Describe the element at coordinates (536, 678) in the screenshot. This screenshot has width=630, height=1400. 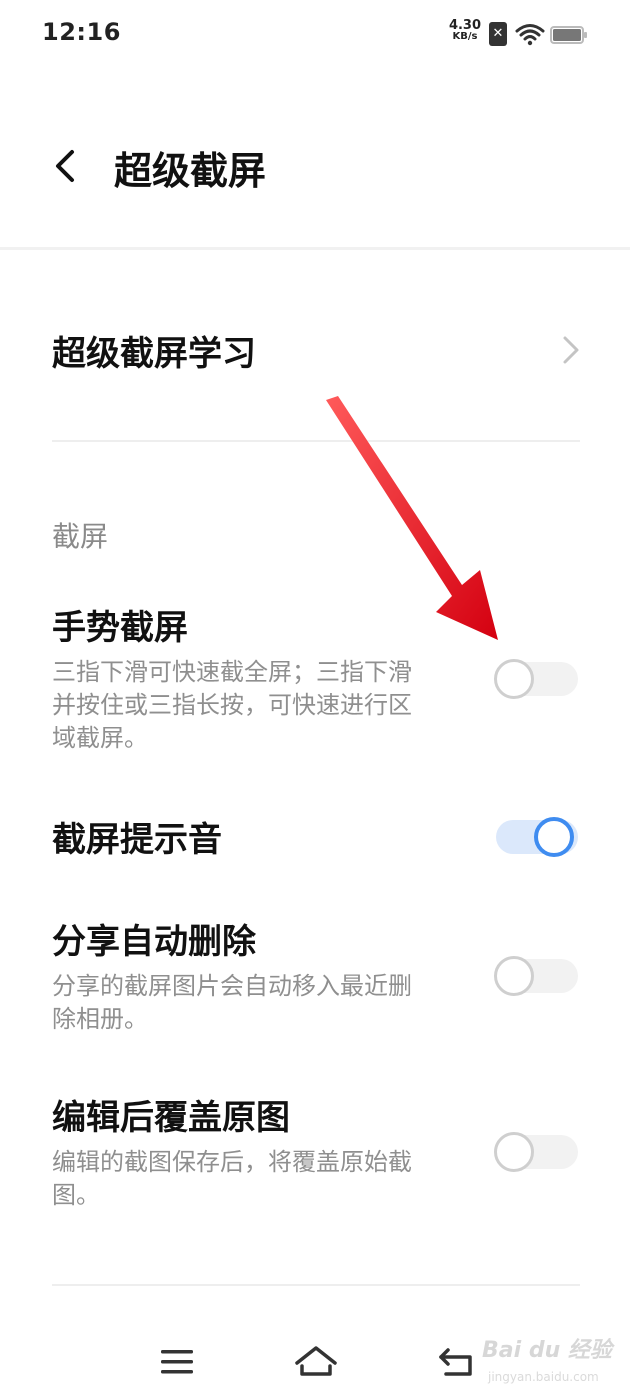
I see `gesture-screenshot-toggle` at that location.